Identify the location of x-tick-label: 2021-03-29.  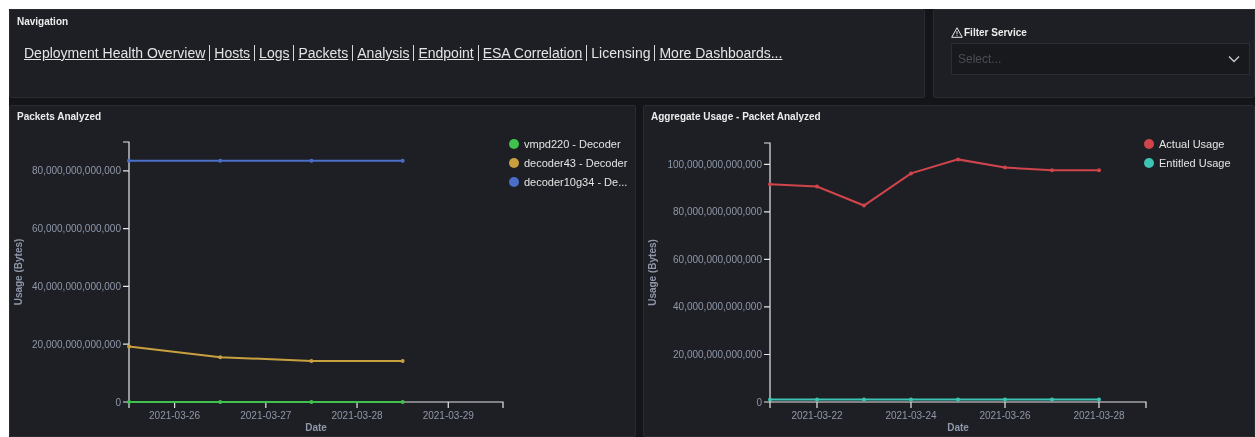
(448, 415).